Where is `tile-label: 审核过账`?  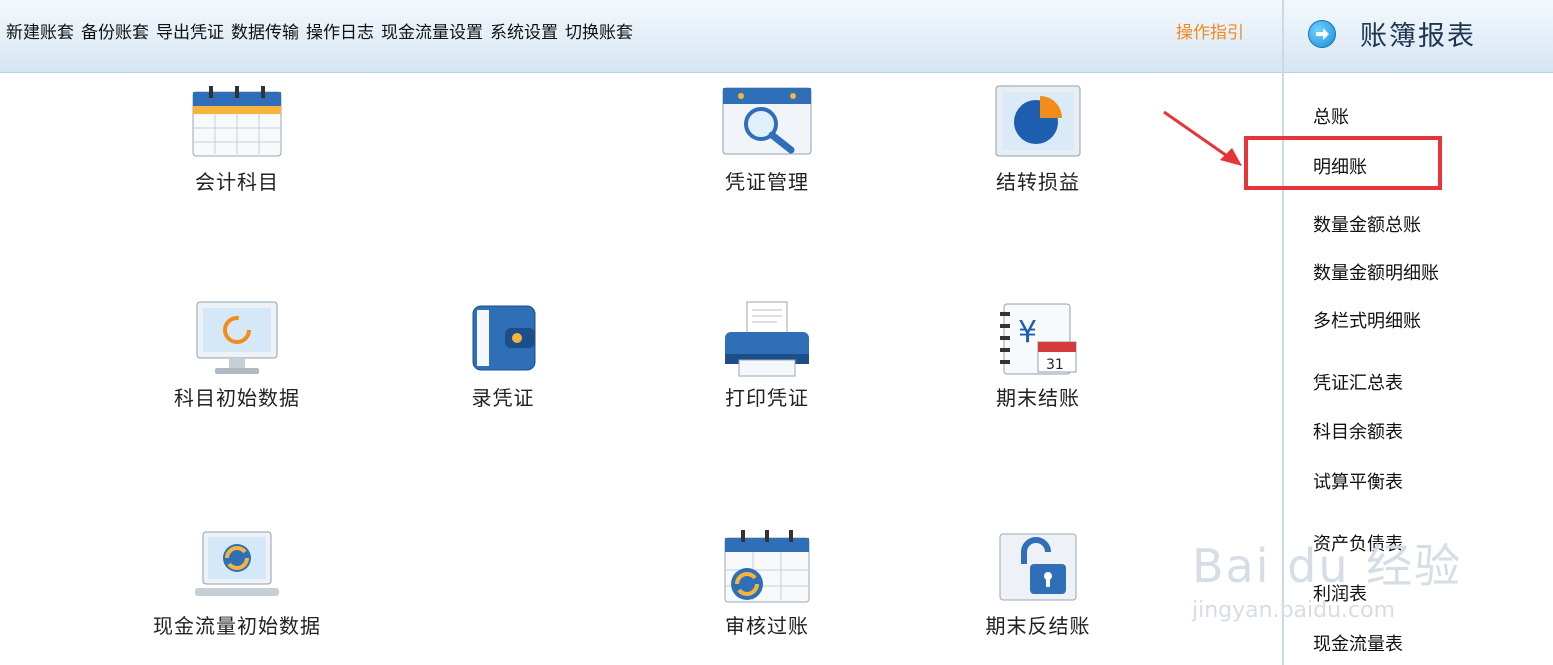 tile-label: 审核过账 is located at coordinates (767, 626).